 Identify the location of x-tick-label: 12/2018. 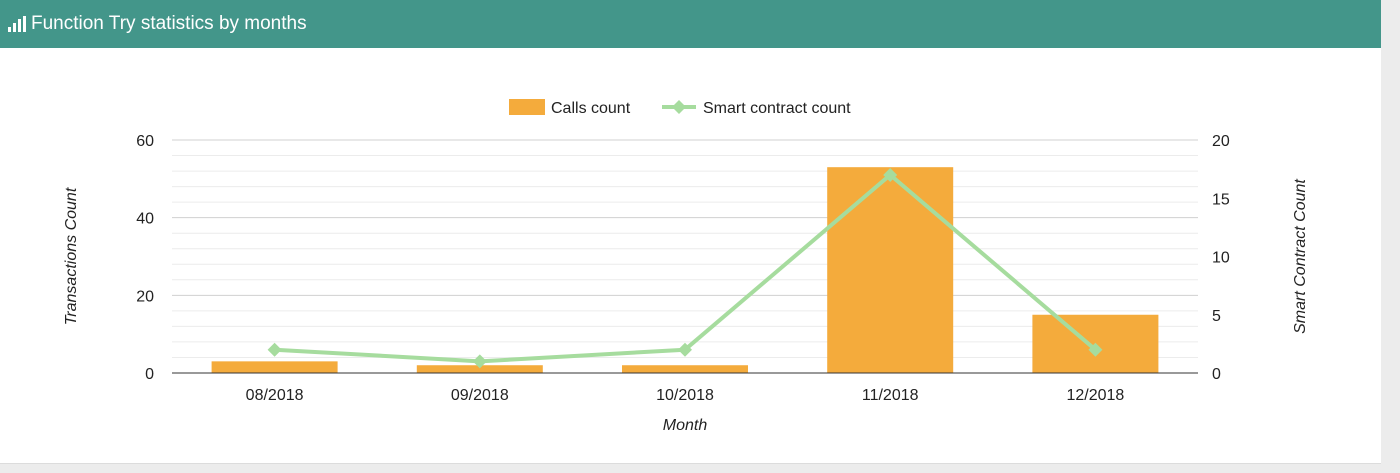
(1095, 395).